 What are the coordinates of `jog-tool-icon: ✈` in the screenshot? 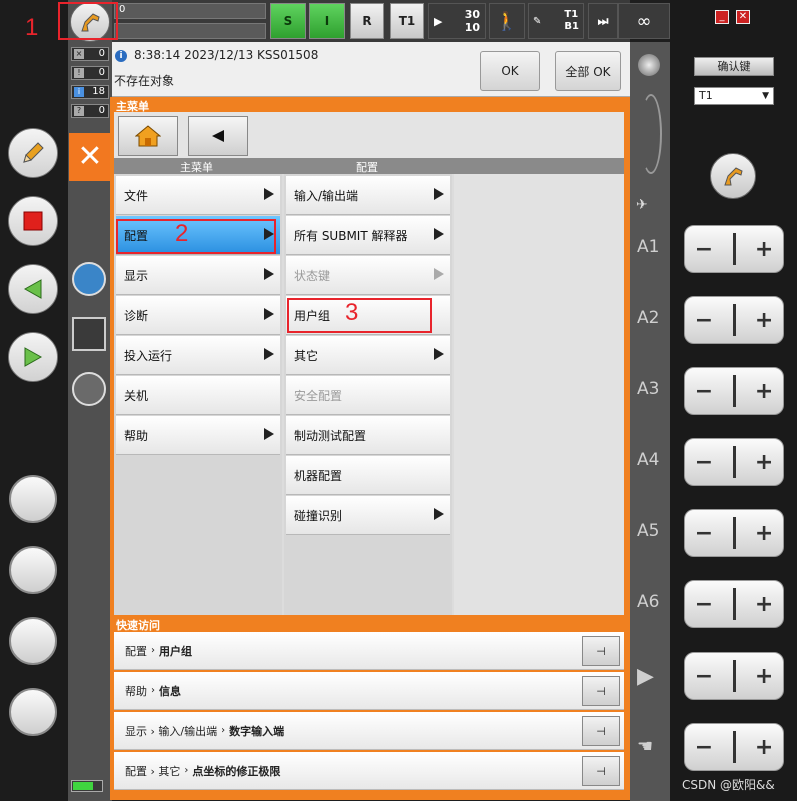 It's located at (649, 207).